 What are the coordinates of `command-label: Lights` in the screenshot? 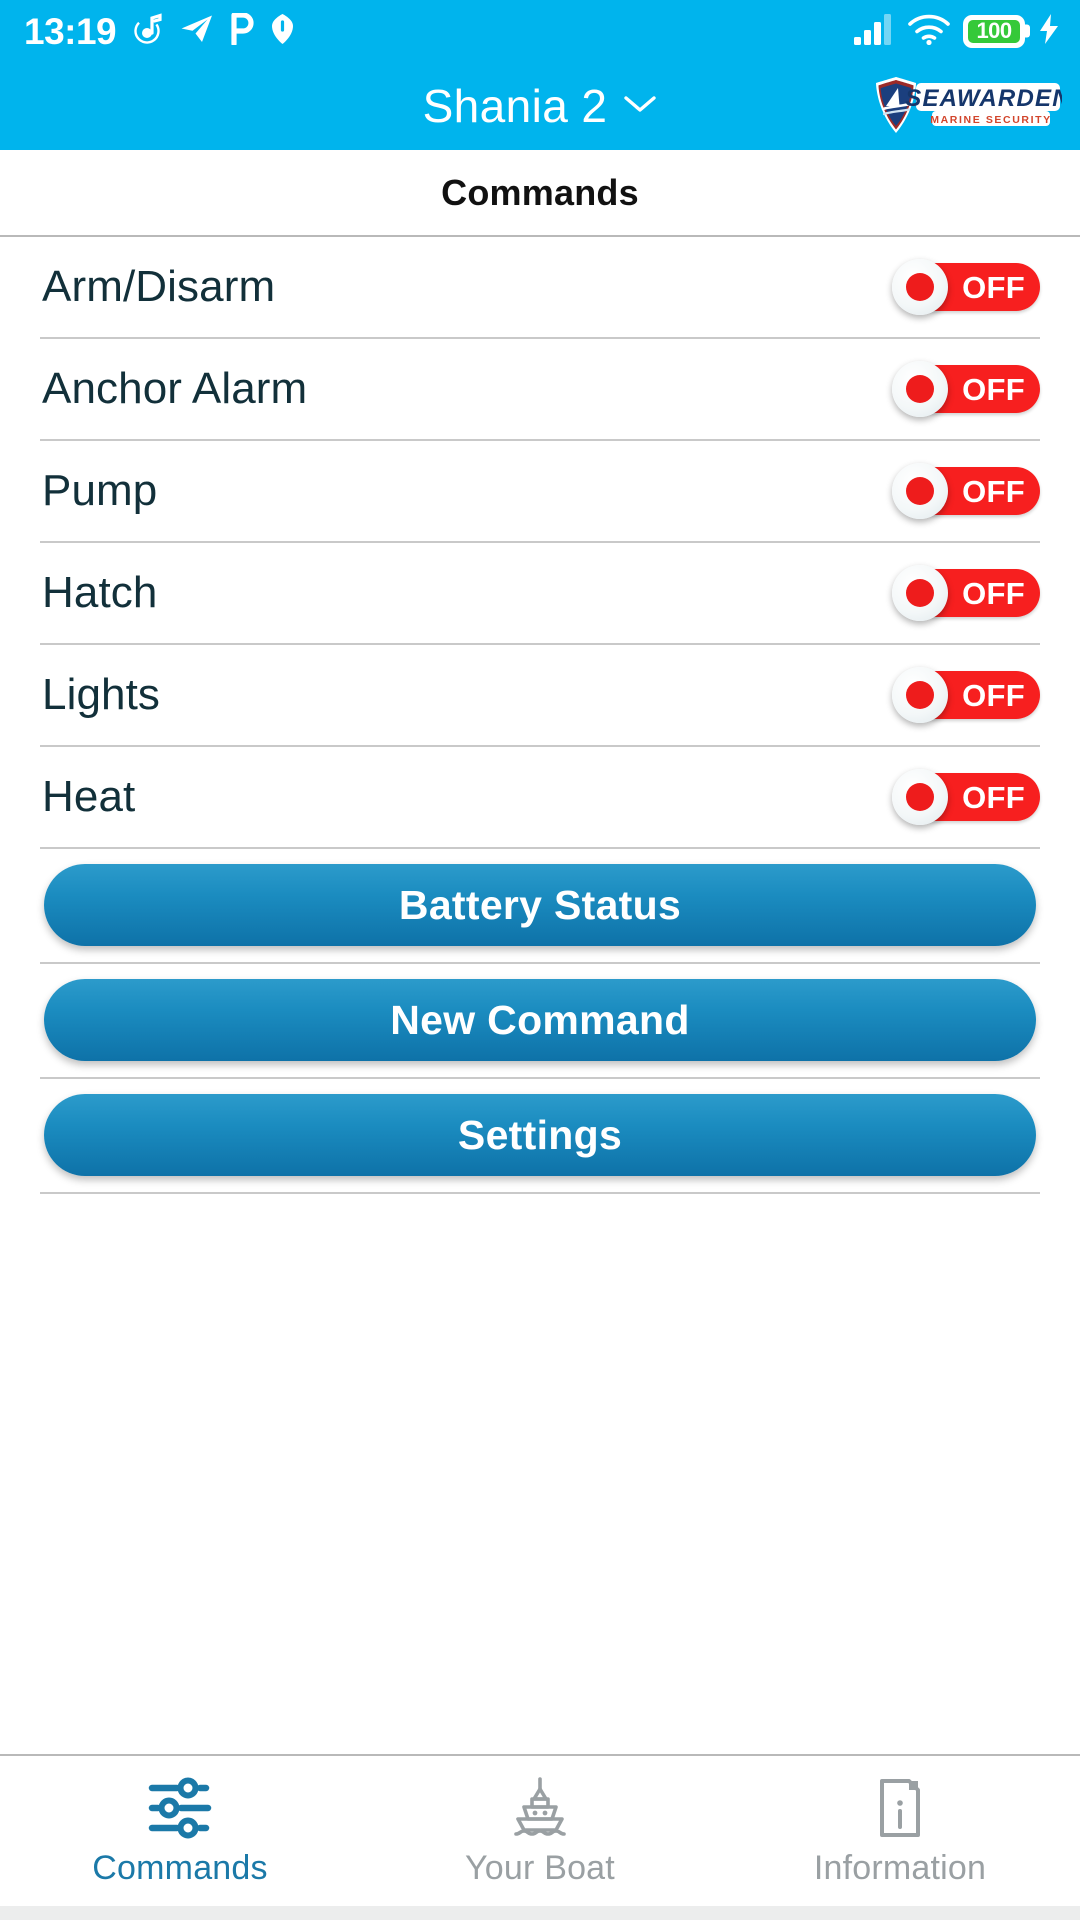 It's located at (101, 694).